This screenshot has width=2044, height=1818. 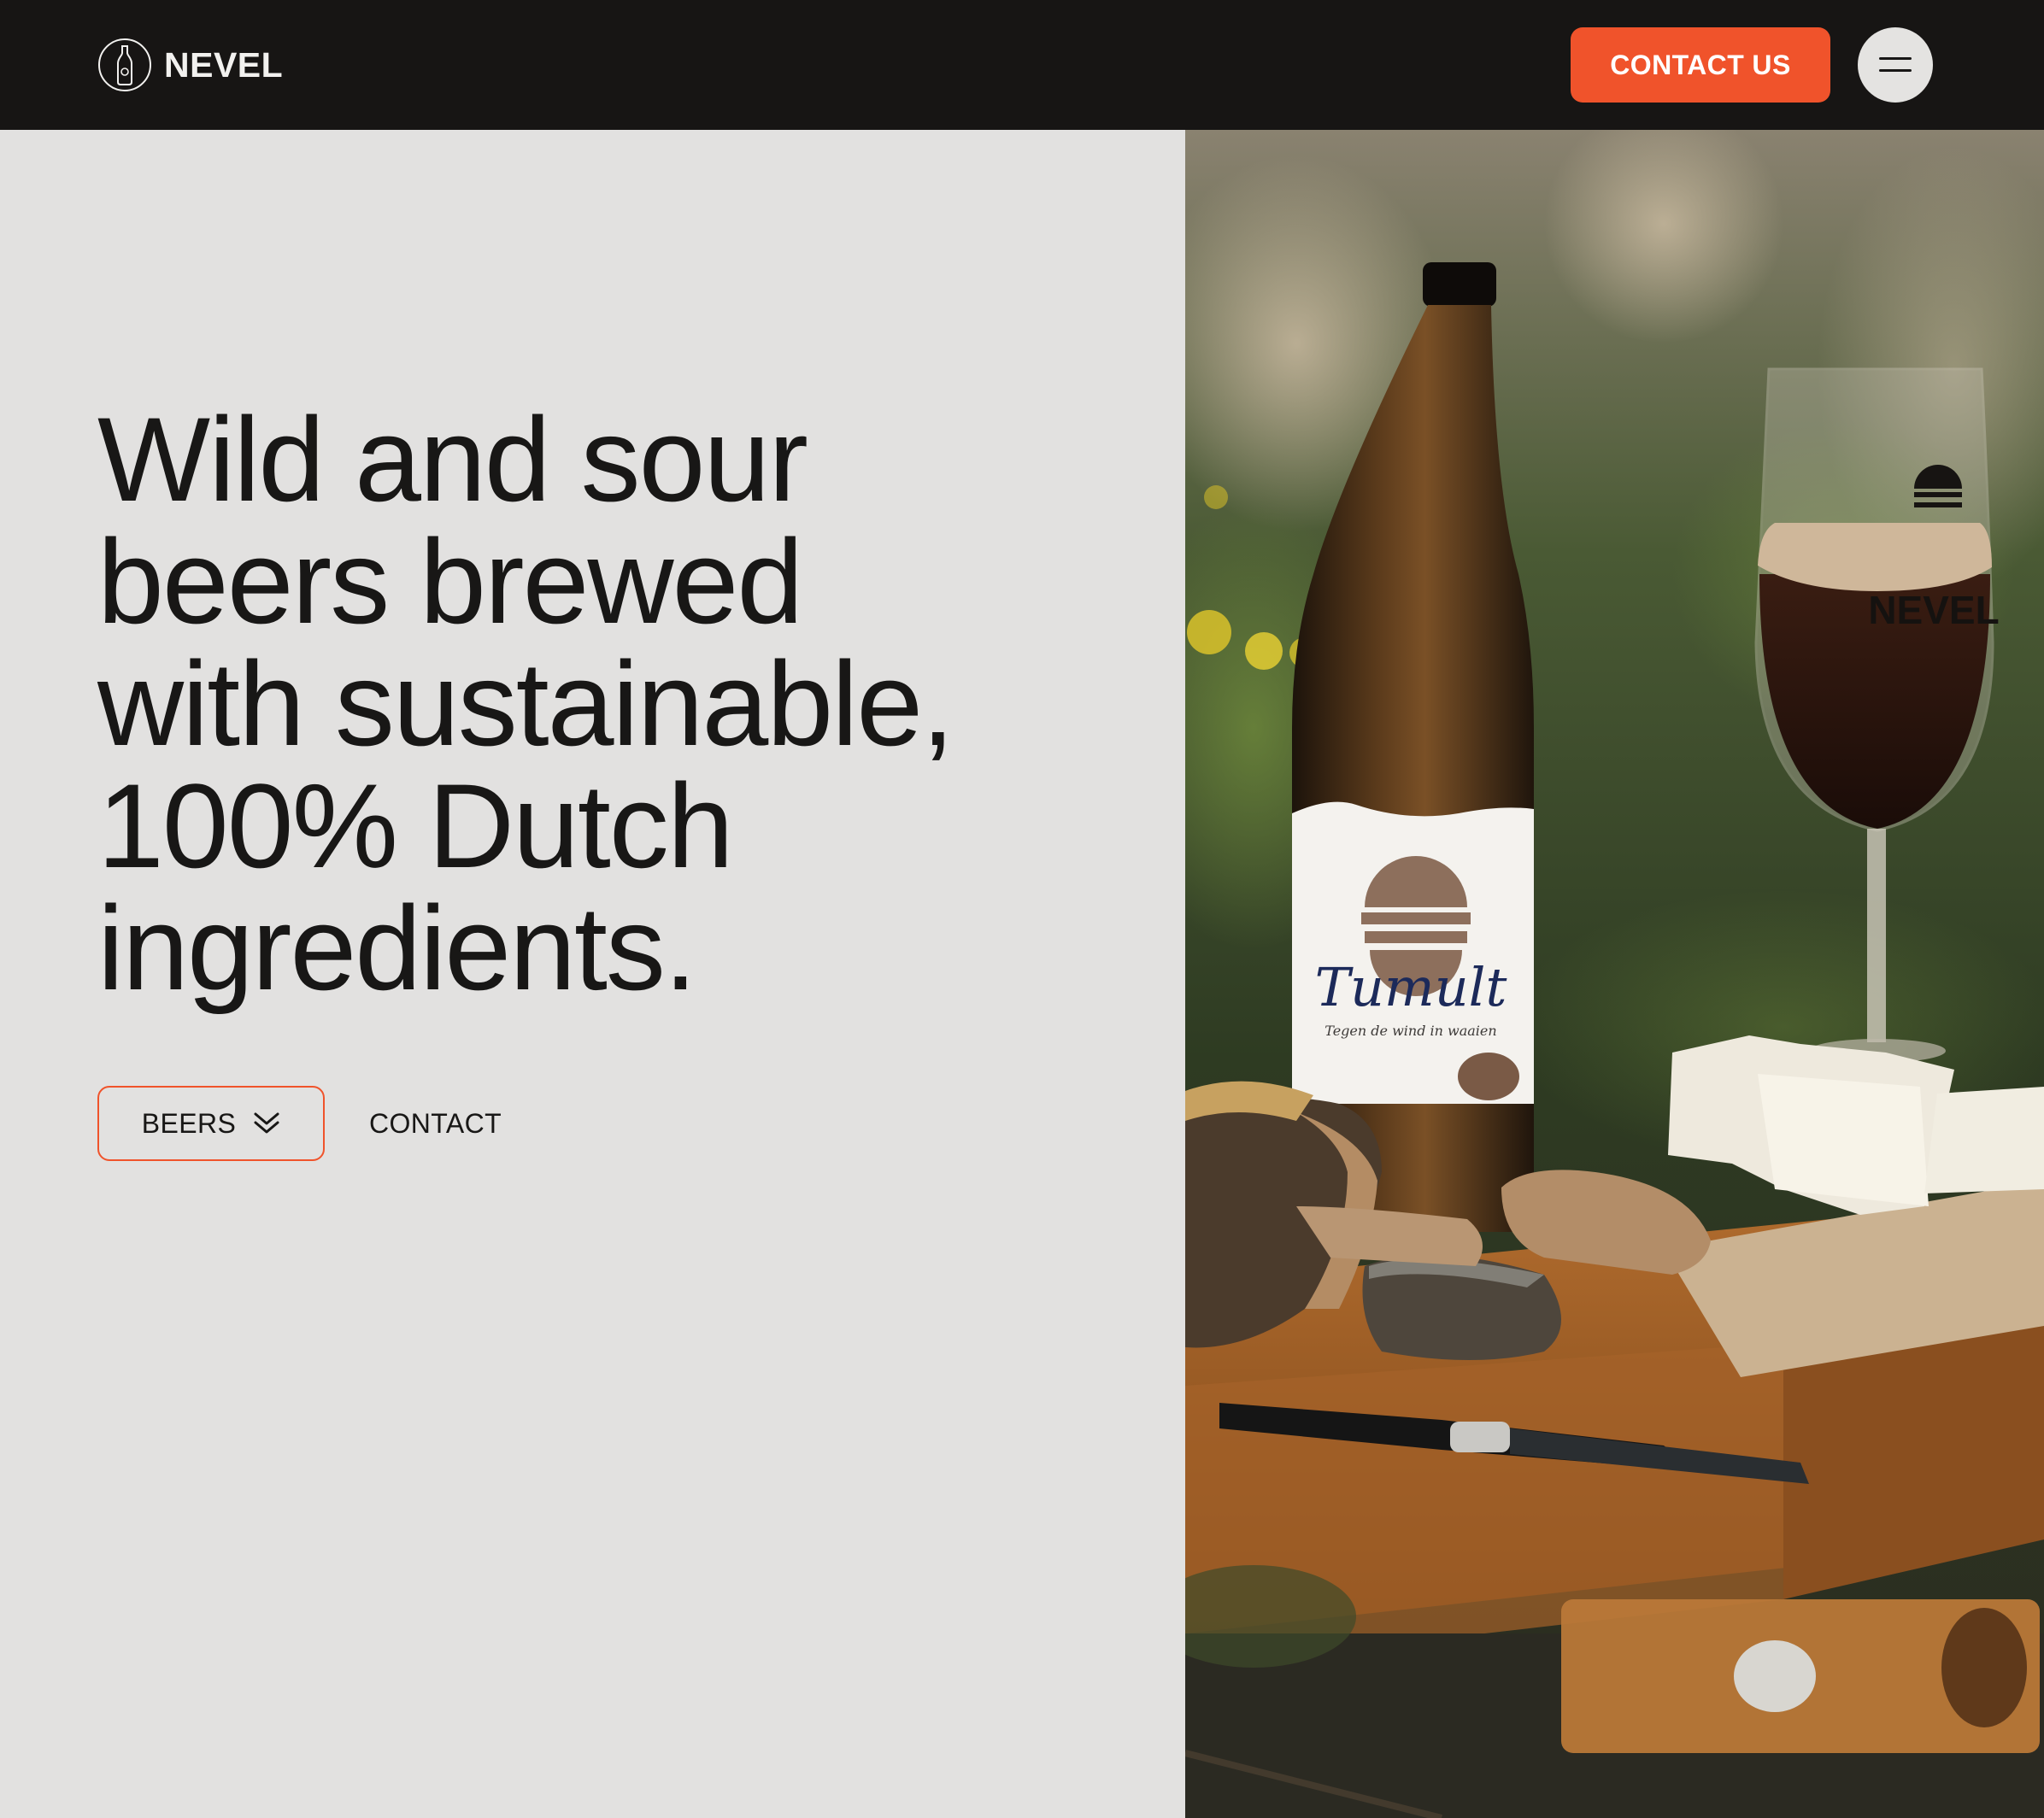 I want to click on brand-name: NEVEL, so click(x=224, y=64).